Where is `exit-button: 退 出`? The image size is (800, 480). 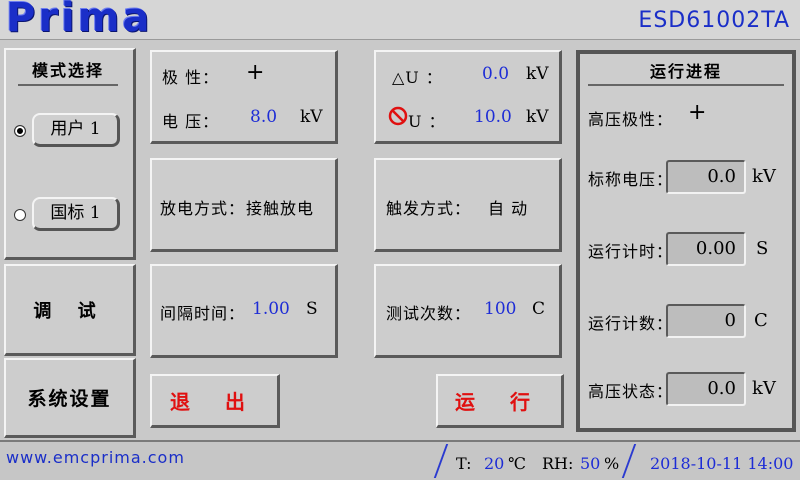
exit-button: 退 出 is located at coordinates (215, 401).